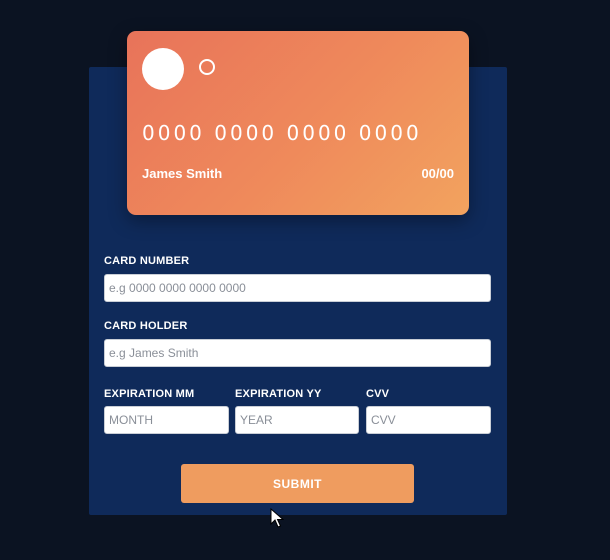 This screenshot has width=610, height=560. Describe the element at coordinates (297, 288) in the screenshot. I see `card-number-input` at that location.